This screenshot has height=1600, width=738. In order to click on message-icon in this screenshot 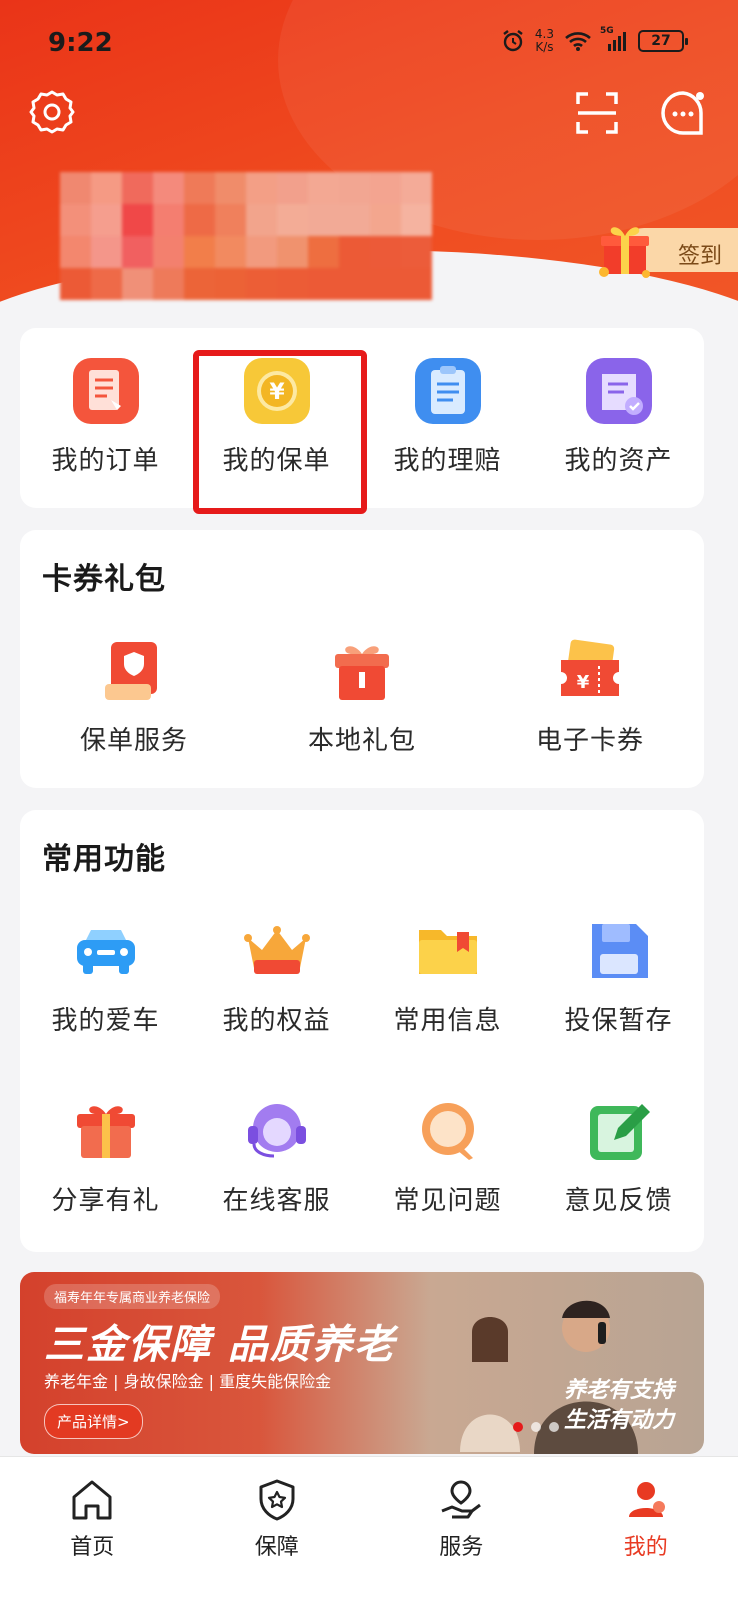, I will do `click(683, 113)`.